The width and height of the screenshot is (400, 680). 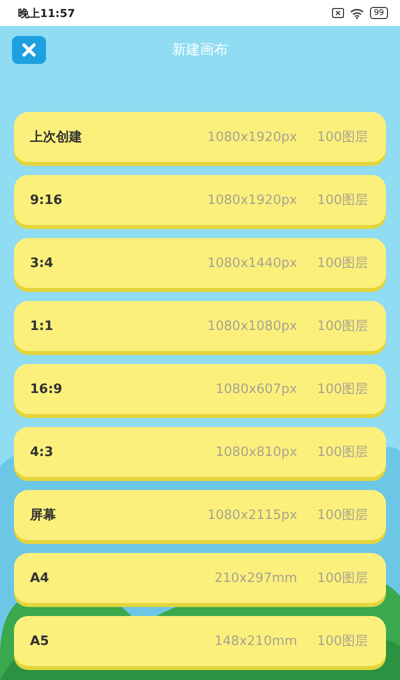 I want to click on canvas-preset-item: 3:4 1080x1440px 100图层, so click(x=200, y=263).